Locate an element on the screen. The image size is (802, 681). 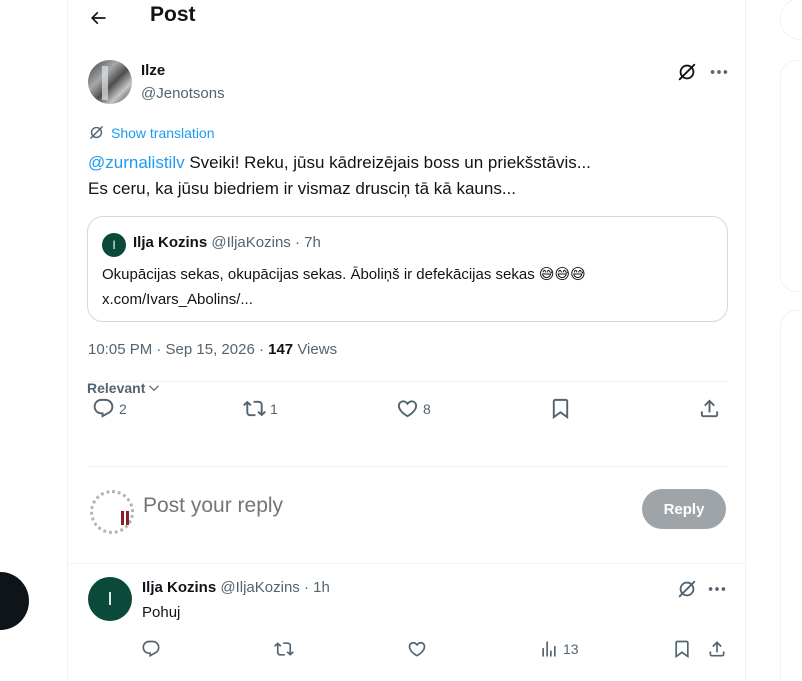
page-header: Post is located at coordinates (407, 18).